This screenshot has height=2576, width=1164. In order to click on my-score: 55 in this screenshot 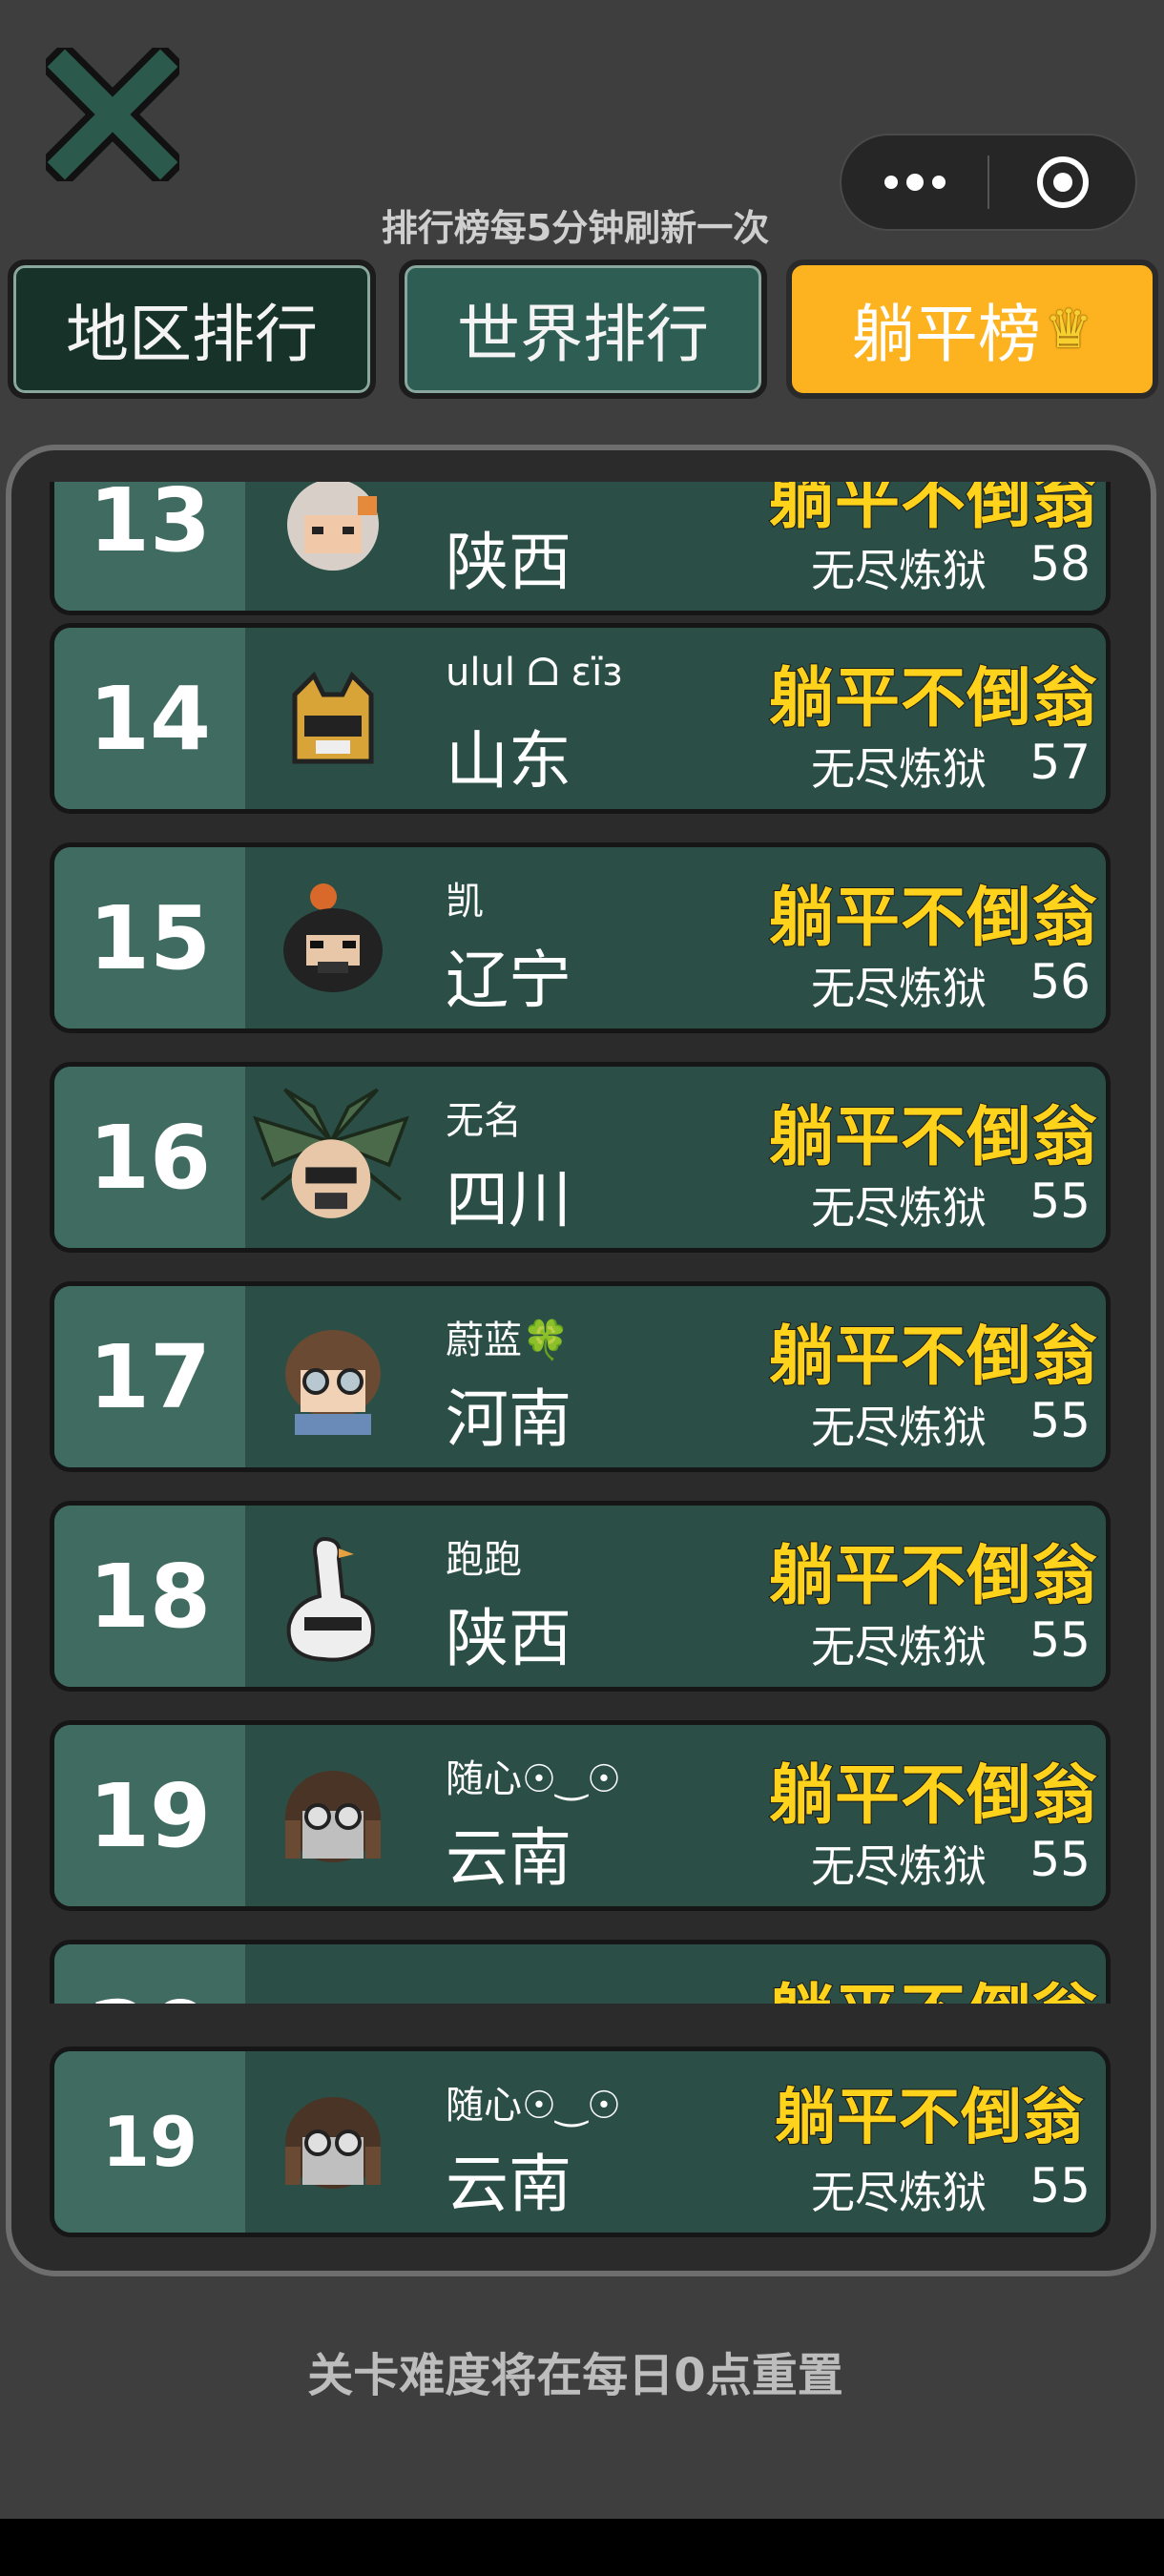, I will do `click(1060, 2185)`.